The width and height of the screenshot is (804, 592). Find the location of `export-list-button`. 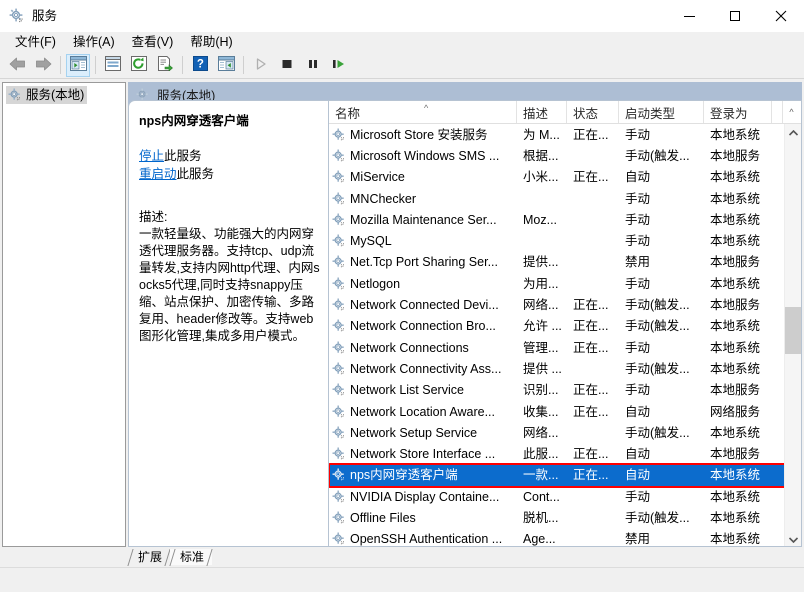

export-list-button is located at coordinates (165, 65).